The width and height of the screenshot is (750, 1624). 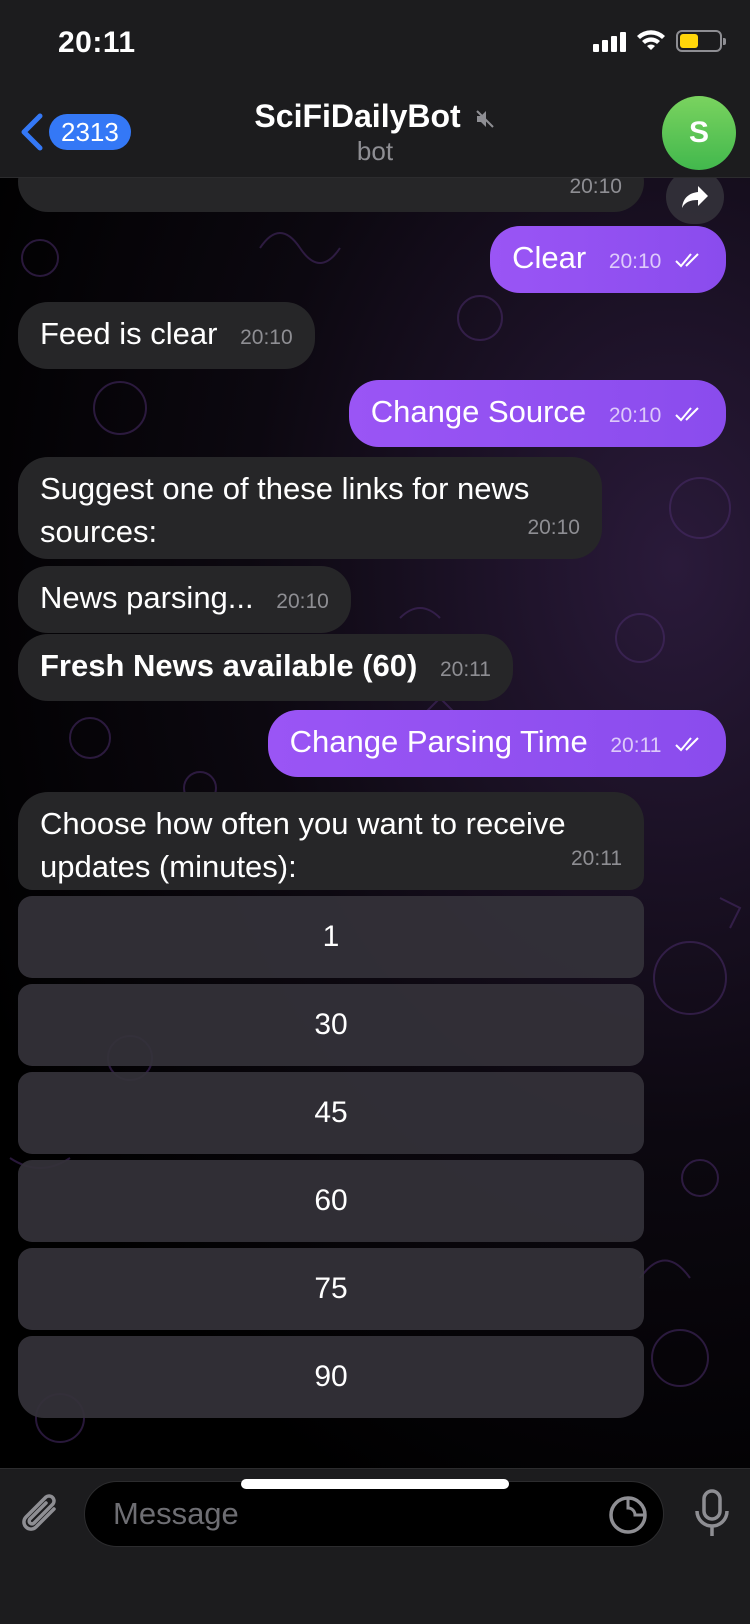 I want to click on message-text: Fresh News available (60), so click(x=229, y=665).